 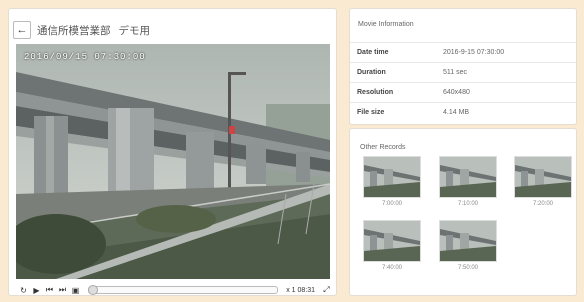 I want to click on record-thumbnail: 7:50:00, so click(x=468, y=245).